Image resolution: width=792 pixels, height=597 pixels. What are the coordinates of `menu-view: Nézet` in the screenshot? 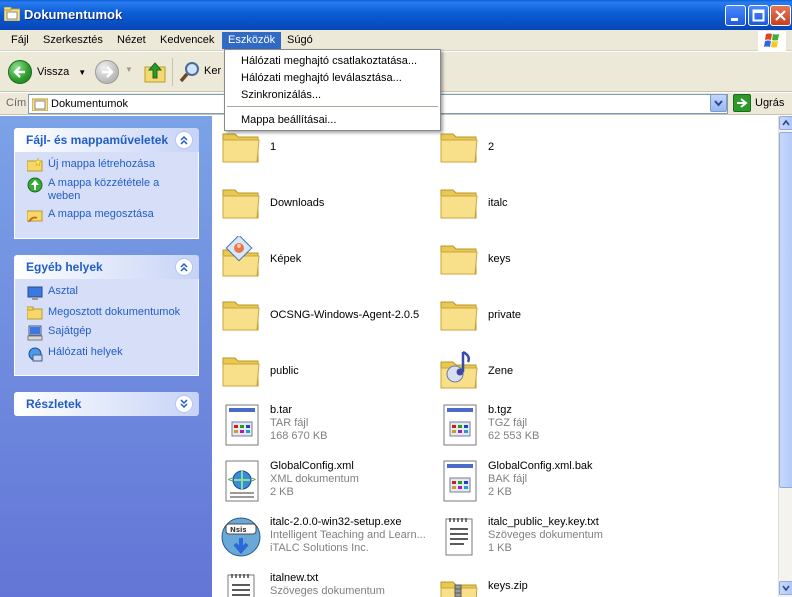 It's located at (131, 40).